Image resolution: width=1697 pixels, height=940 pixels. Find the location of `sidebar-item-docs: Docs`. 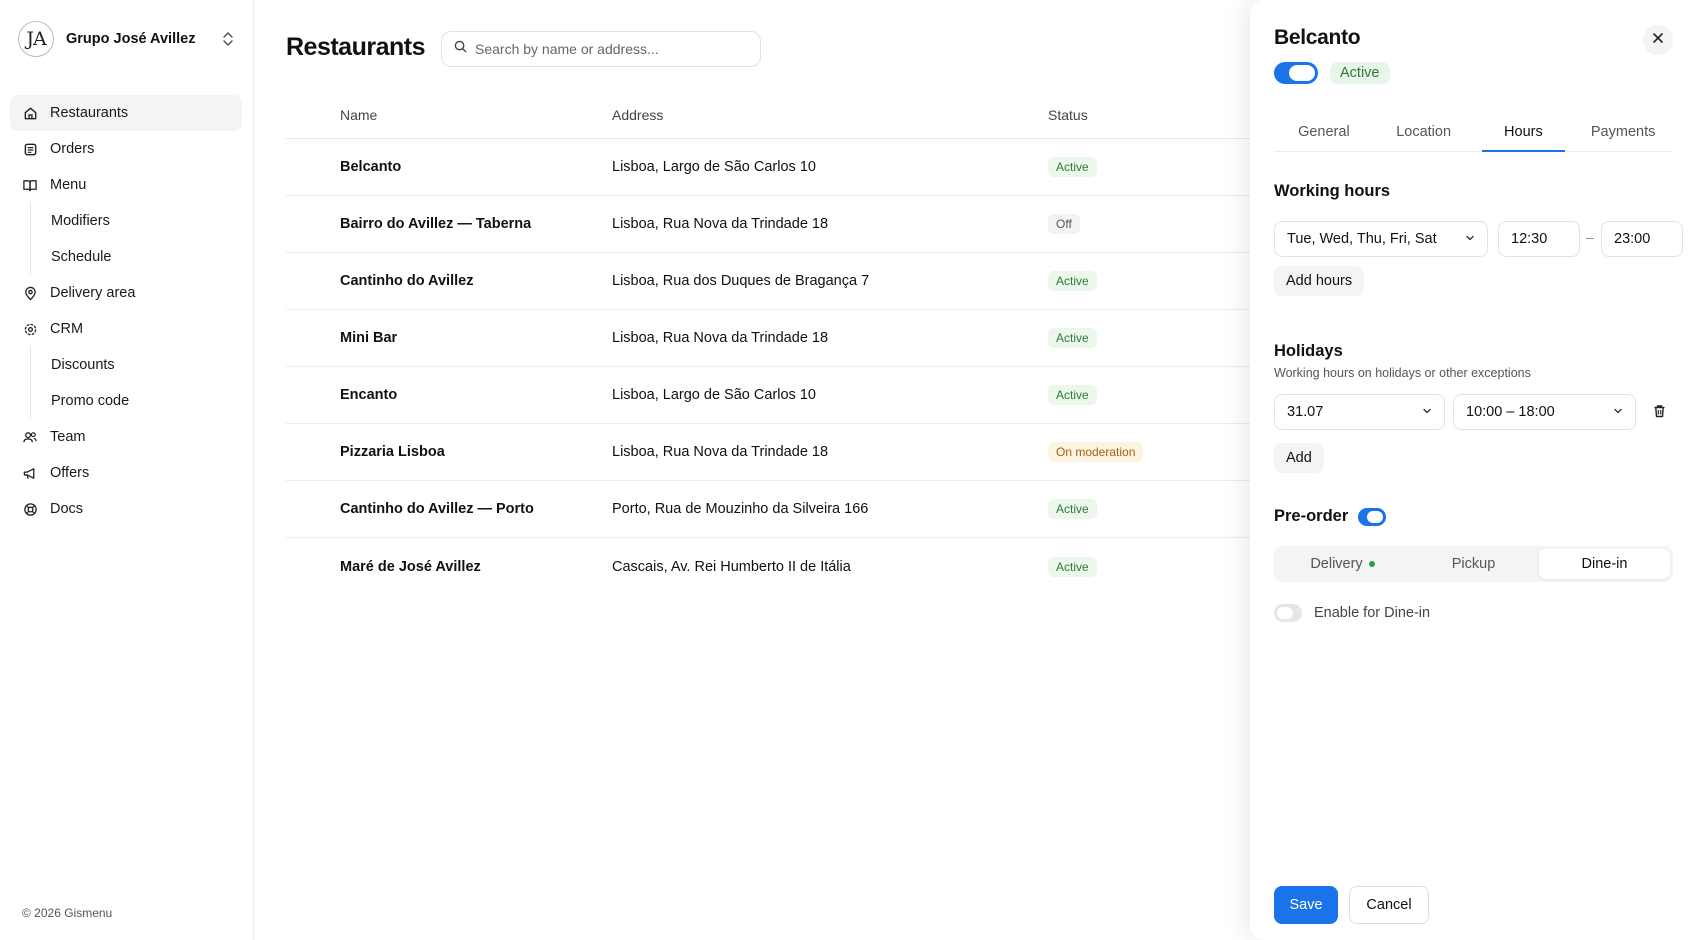

sidebar-item-docs: Docs is located at coordinates (126, 509).